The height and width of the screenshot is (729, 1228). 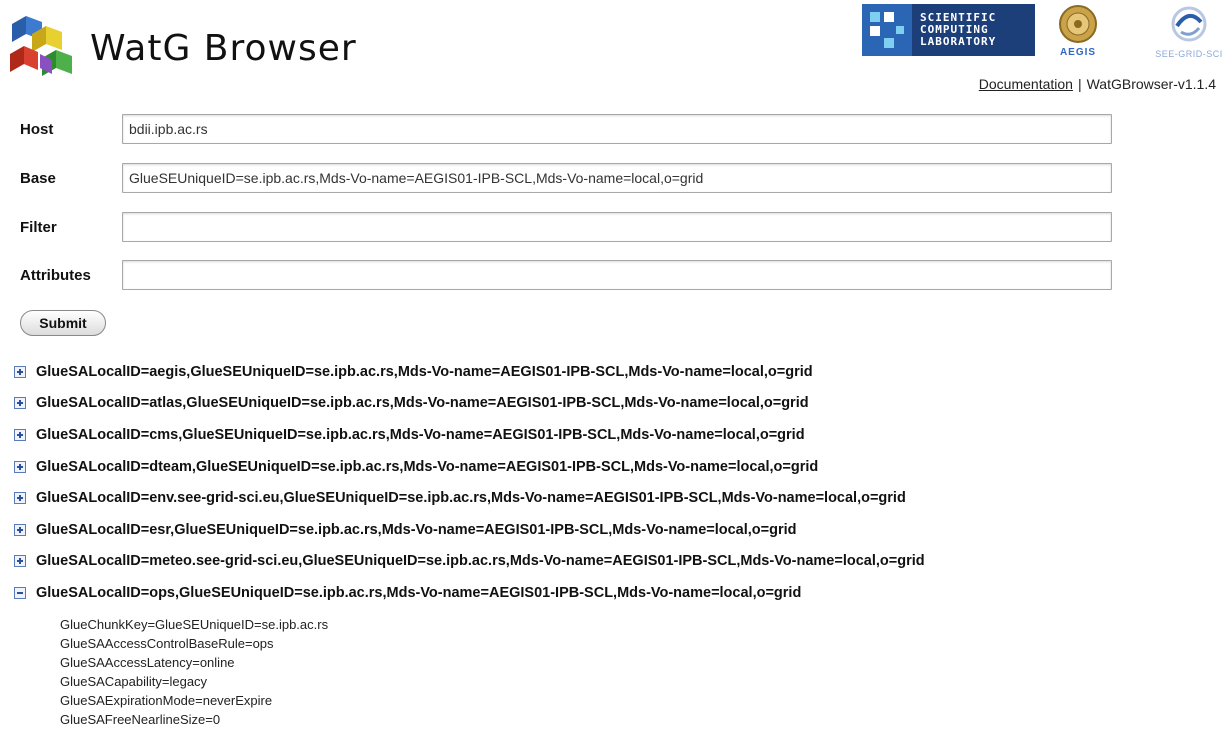 I want to click on scl-line-3: LABORATORY, so click(x=958, y=41).